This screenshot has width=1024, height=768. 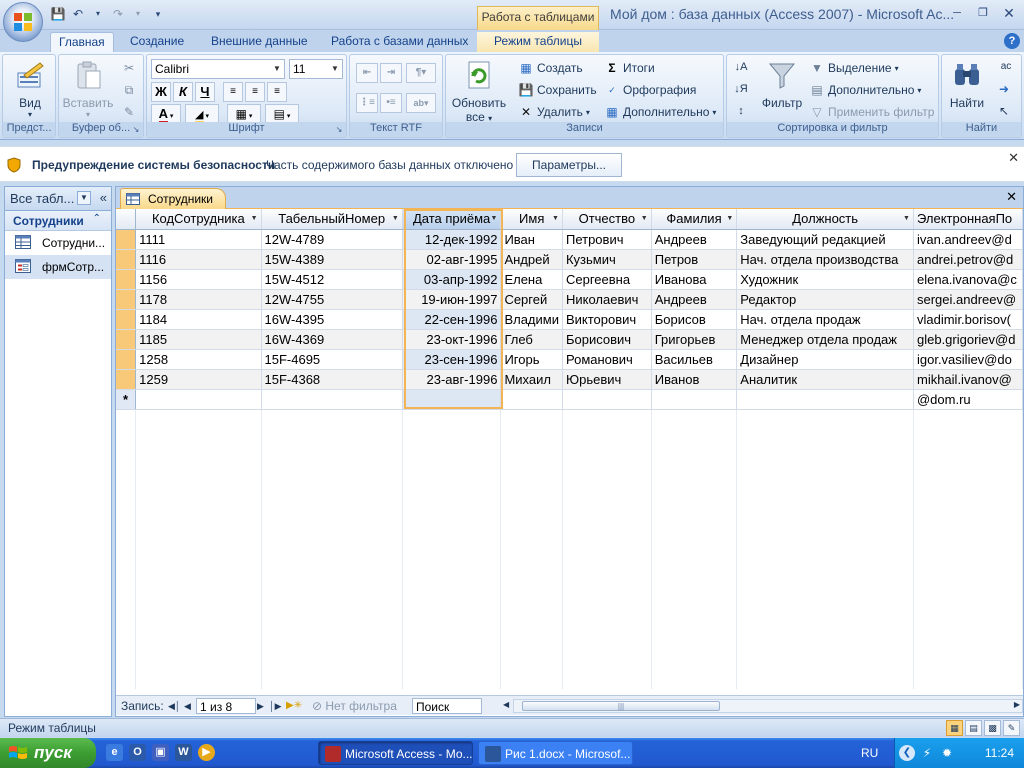 What do you see at coordinates (82, 42) in the screenshot?
I see `tab-home: Главная` at bounding box center [82, 42].